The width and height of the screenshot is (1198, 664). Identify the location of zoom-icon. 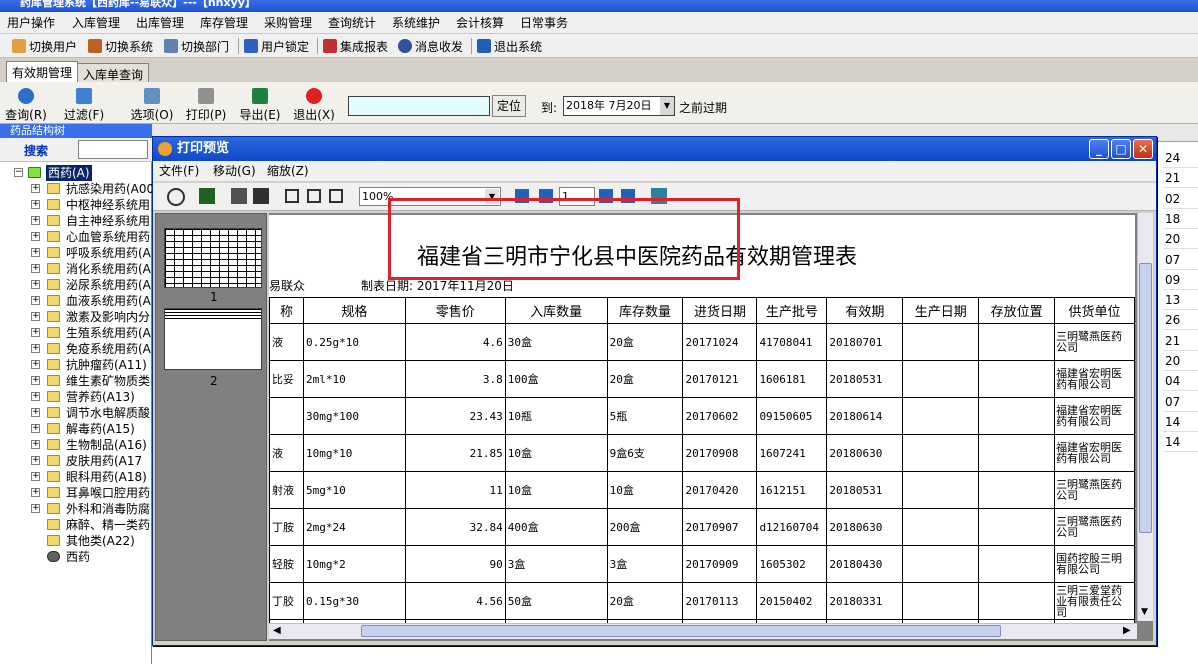
(176, 197).